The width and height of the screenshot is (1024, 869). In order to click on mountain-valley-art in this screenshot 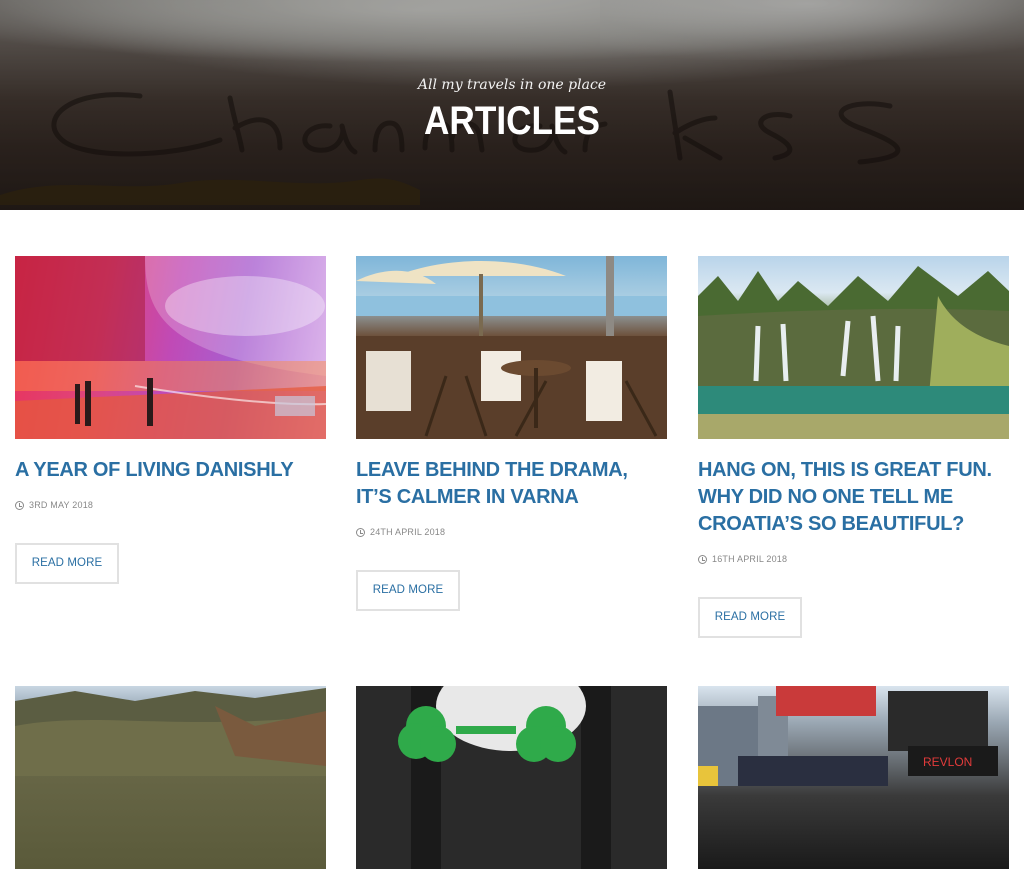, I will do `click(170, 732)`.